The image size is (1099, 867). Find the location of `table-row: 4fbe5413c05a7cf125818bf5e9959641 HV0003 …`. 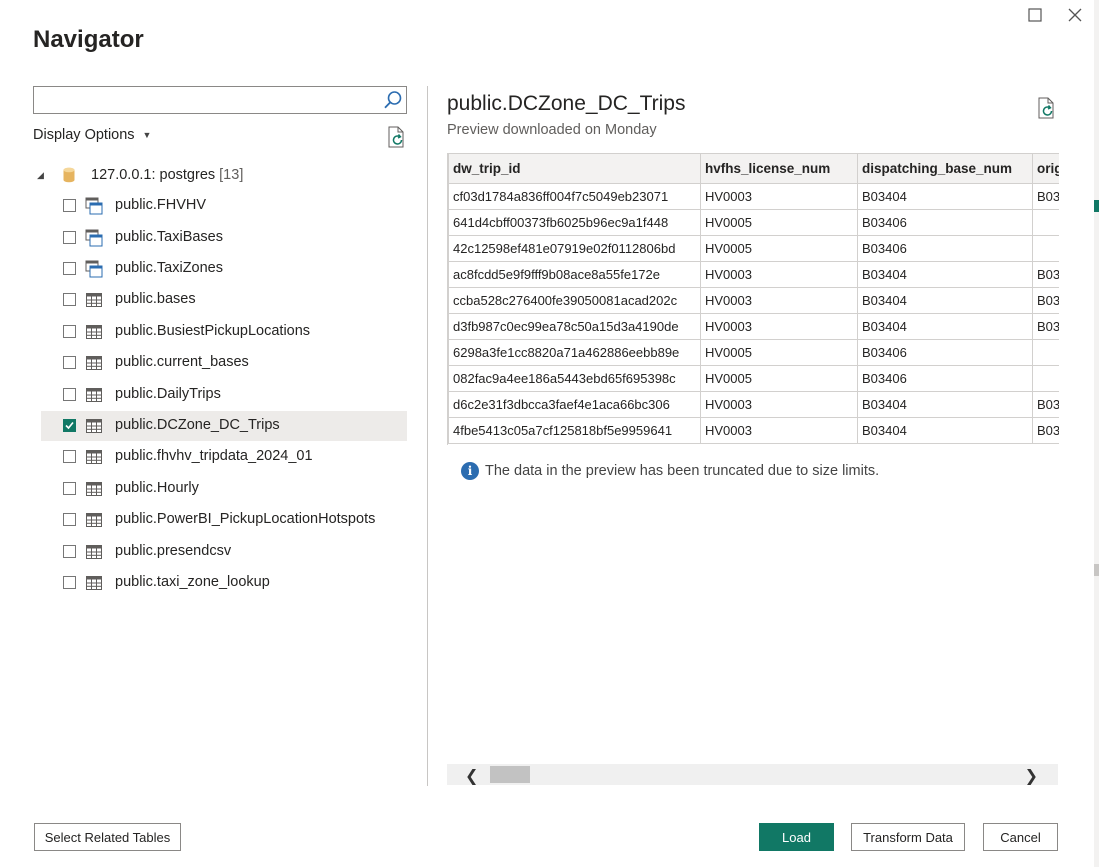

table-row: 4fbe5413c05a7cf125818bf5e9959641 HV0003 … is located at coordinates (753, 430).